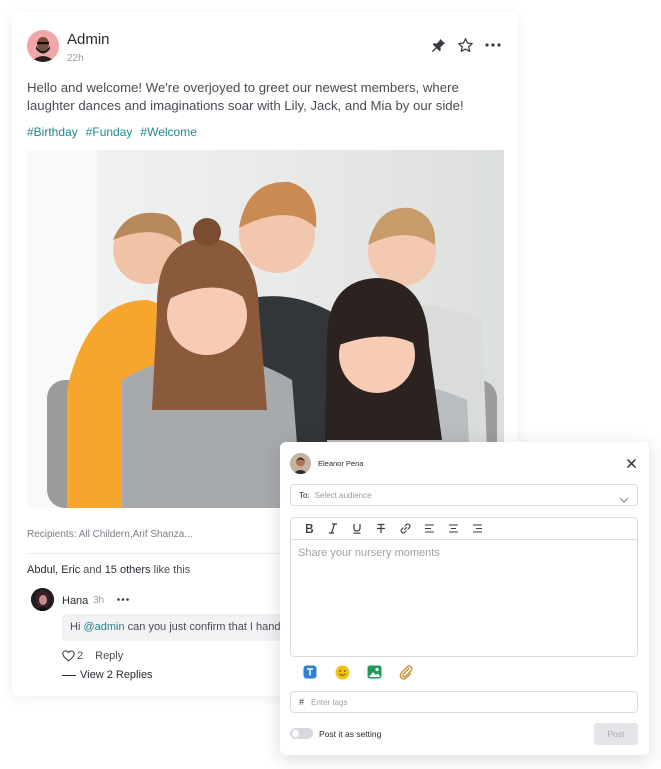  Describe the element at coordinates (77, 627) in the screenshot. I see `comment-text-start: Hi` at that location.